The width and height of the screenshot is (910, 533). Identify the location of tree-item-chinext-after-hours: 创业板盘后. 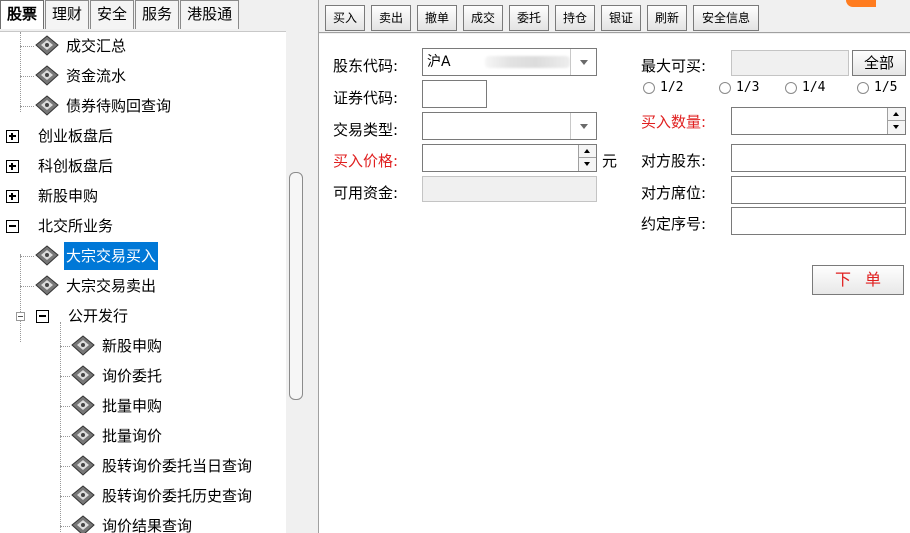
(60, 136).